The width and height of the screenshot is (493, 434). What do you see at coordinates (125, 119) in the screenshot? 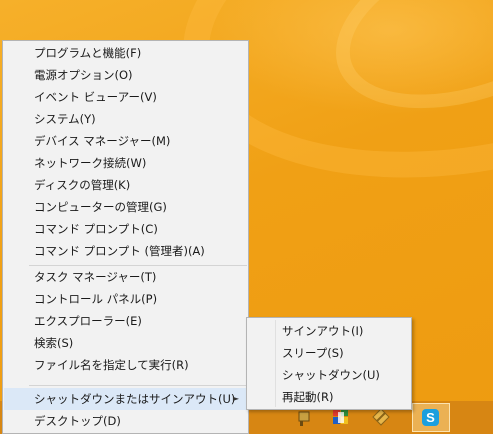
I see `menu-item: システム(Y)` at bounding box center [125, 119].